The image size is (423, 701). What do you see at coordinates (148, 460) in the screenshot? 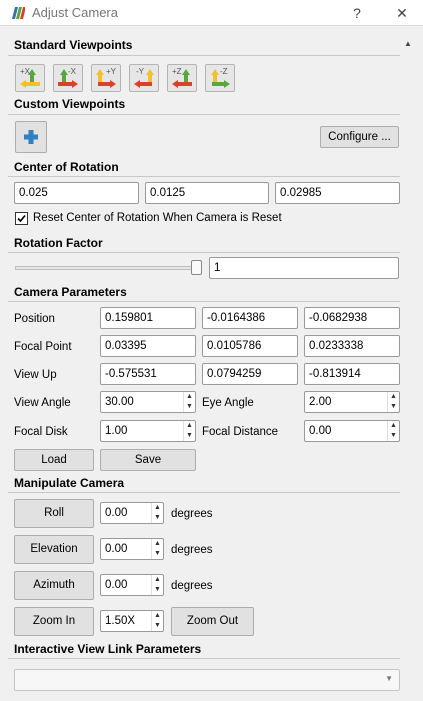
I see `save-button: Save` at bounding box center [148, 460].